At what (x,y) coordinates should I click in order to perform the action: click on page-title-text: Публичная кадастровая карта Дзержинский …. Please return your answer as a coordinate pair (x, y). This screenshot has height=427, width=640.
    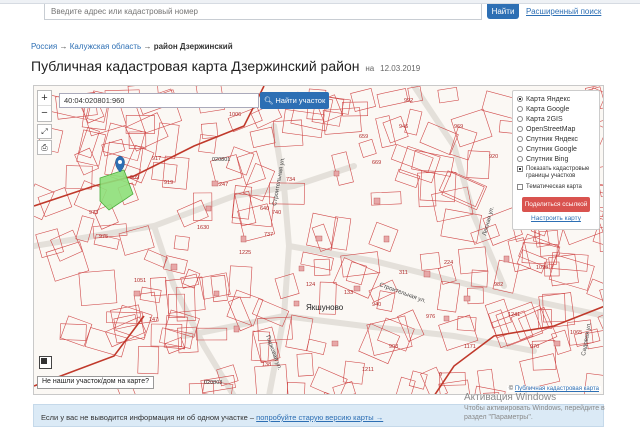
    Looking at the image, I should click on (195, 66).